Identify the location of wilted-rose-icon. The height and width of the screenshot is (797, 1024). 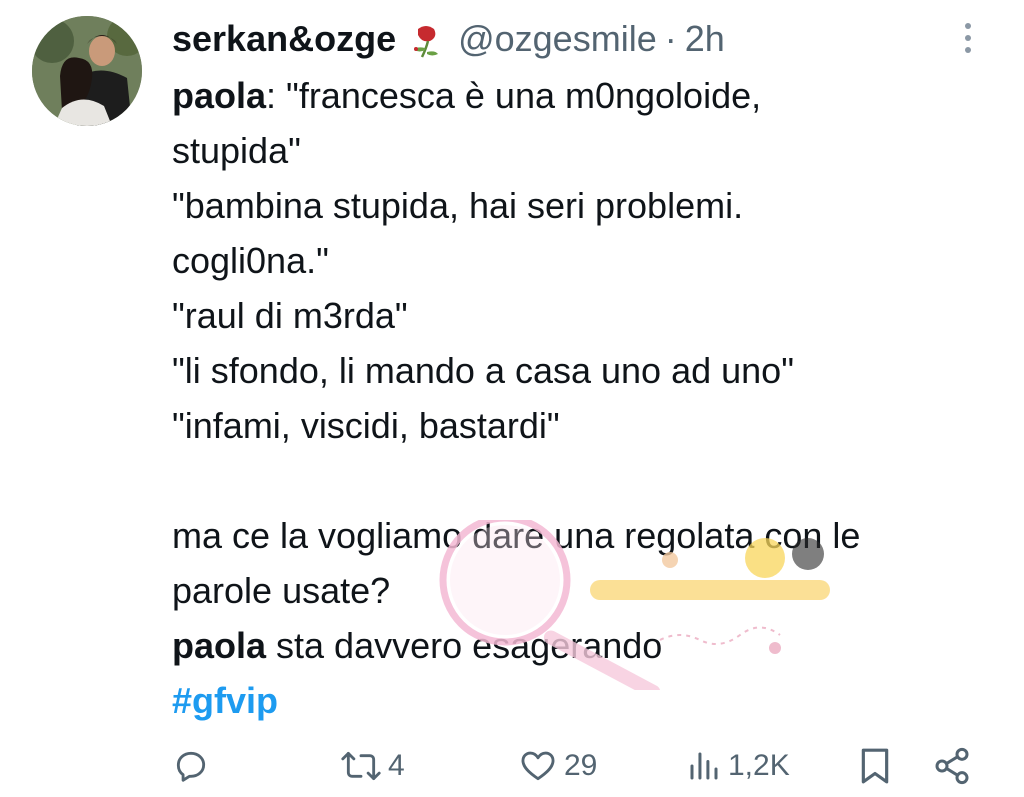
(426, 39).